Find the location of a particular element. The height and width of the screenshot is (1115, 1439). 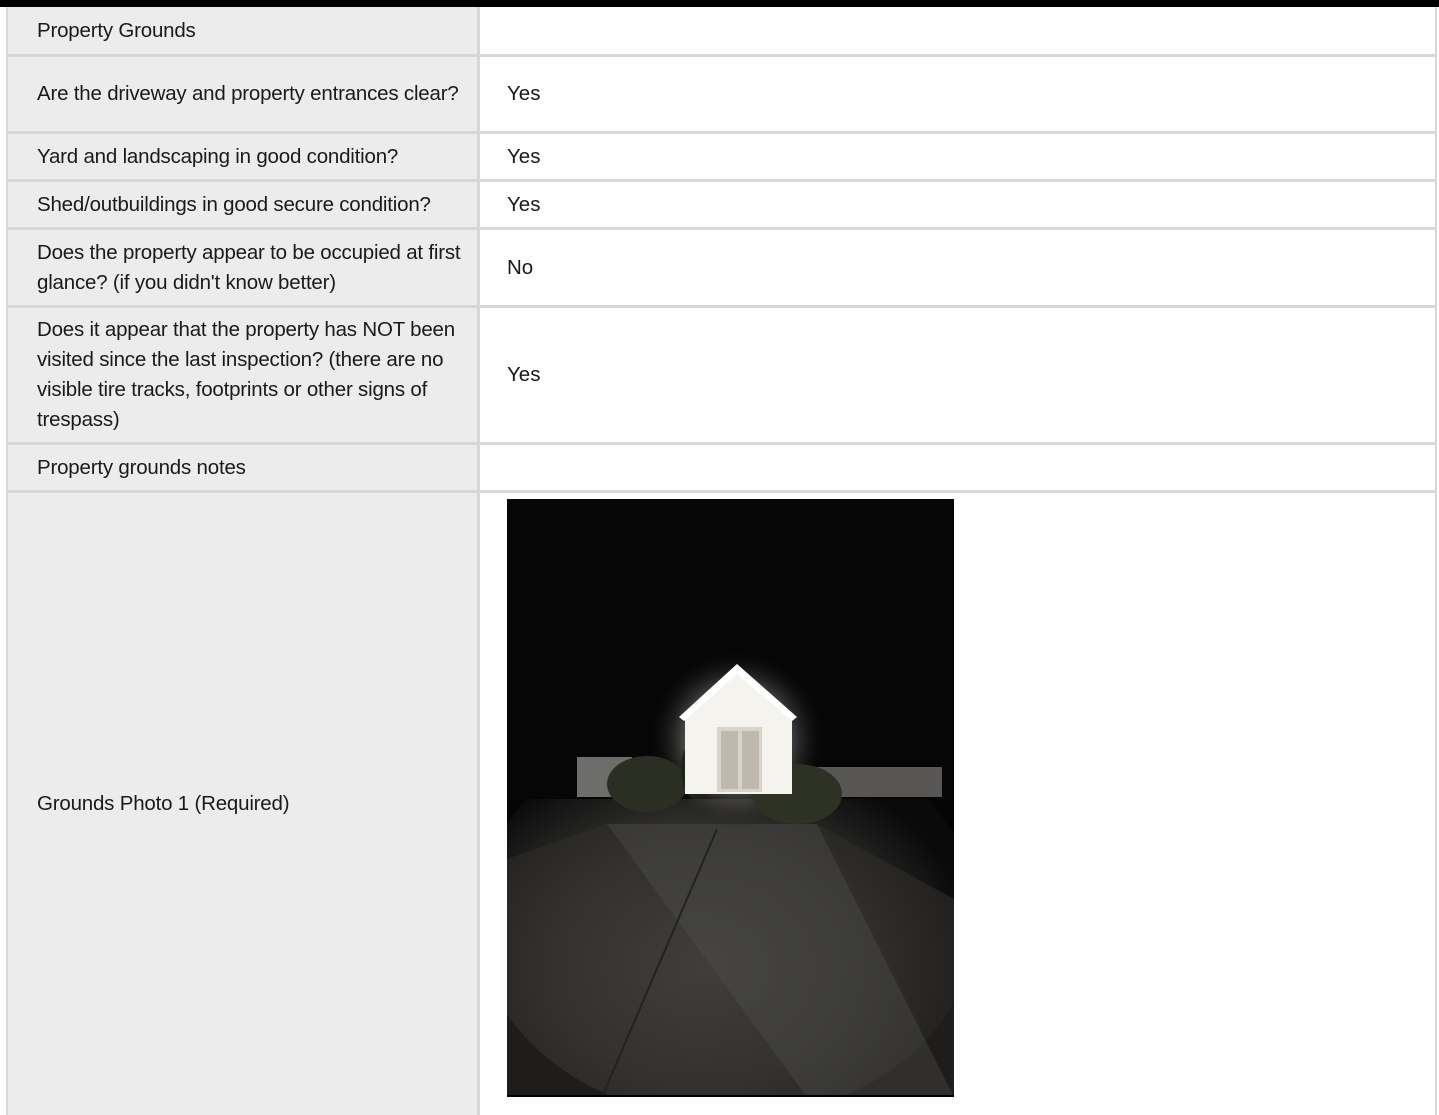

question-label: Yard and landscaping in good condition? is located at coordinates (242, 156).